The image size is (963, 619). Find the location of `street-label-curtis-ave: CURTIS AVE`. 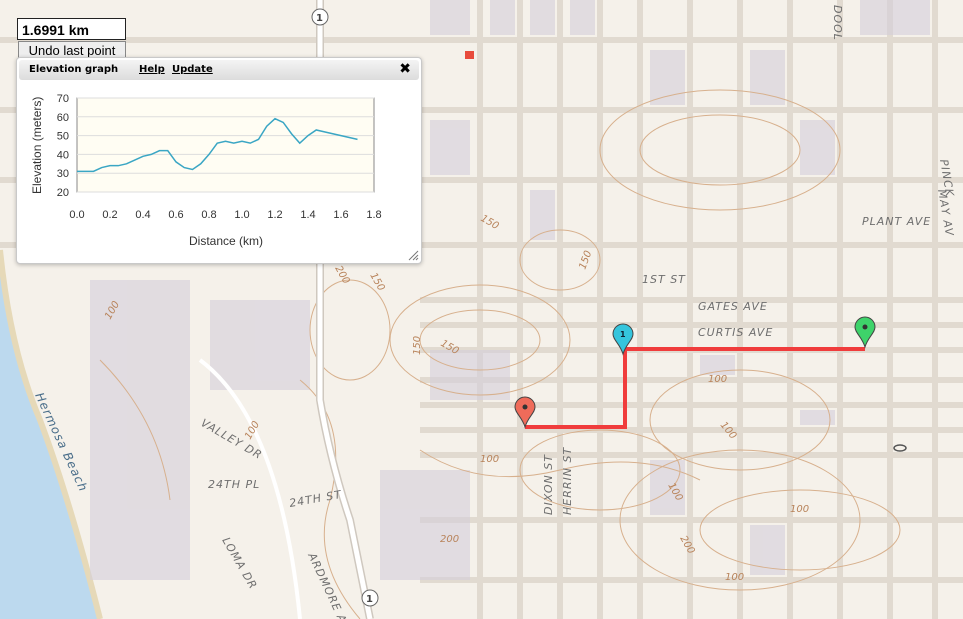

street-label-curtis-ave: CURTIS AVE is located at coordinates (735, 332).